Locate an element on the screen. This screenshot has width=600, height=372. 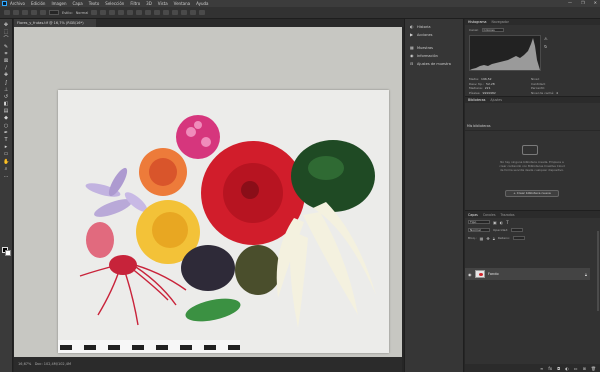
layer-row: ◉ Fondo 🔒︎ is located at coordinates (527, 274).